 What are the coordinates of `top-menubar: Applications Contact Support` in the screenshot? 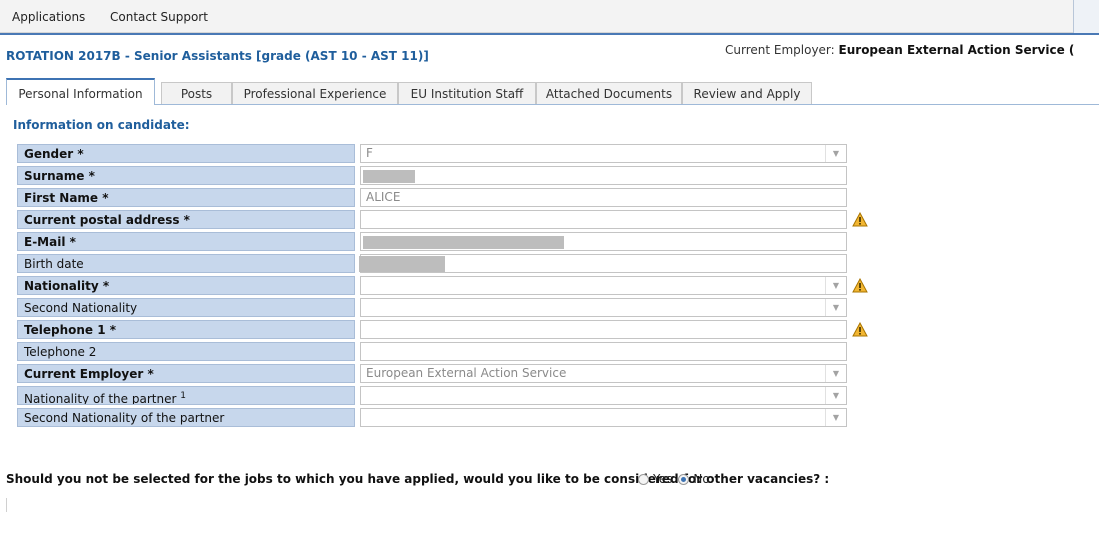 It's located at (549, 16).